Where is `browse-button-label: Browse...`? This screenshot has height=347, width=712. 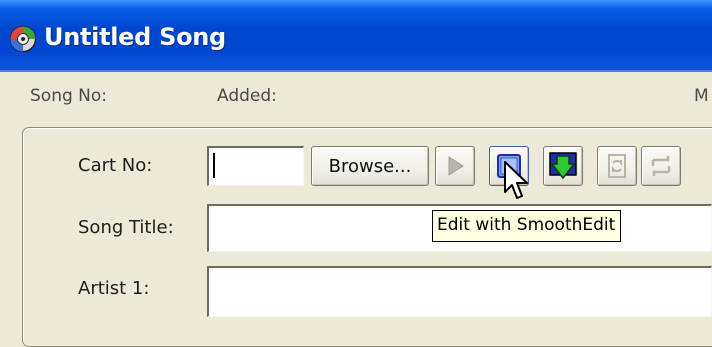 browse-button-label: Browse... is located at coordinates (370, 166).